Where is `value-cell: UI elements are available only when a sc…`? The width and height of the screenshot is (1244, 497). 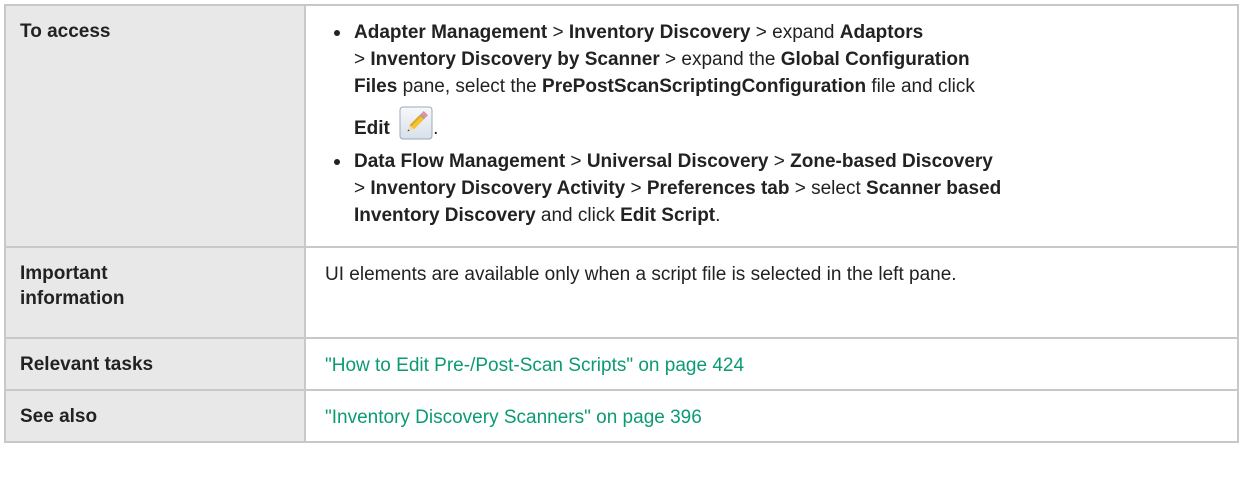 value-cell: UI elements are available only when a sc… is located at coordinates (771, 292).